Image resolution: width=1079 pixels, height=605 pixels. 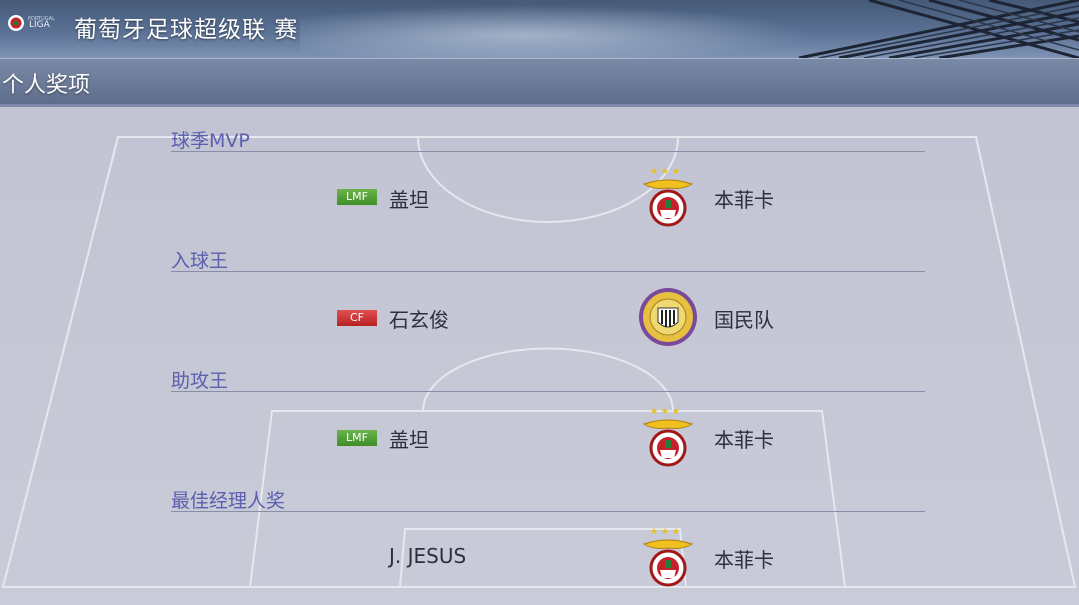 I want to click on manager-name: J. JESUS, so click(x=427, y=556).